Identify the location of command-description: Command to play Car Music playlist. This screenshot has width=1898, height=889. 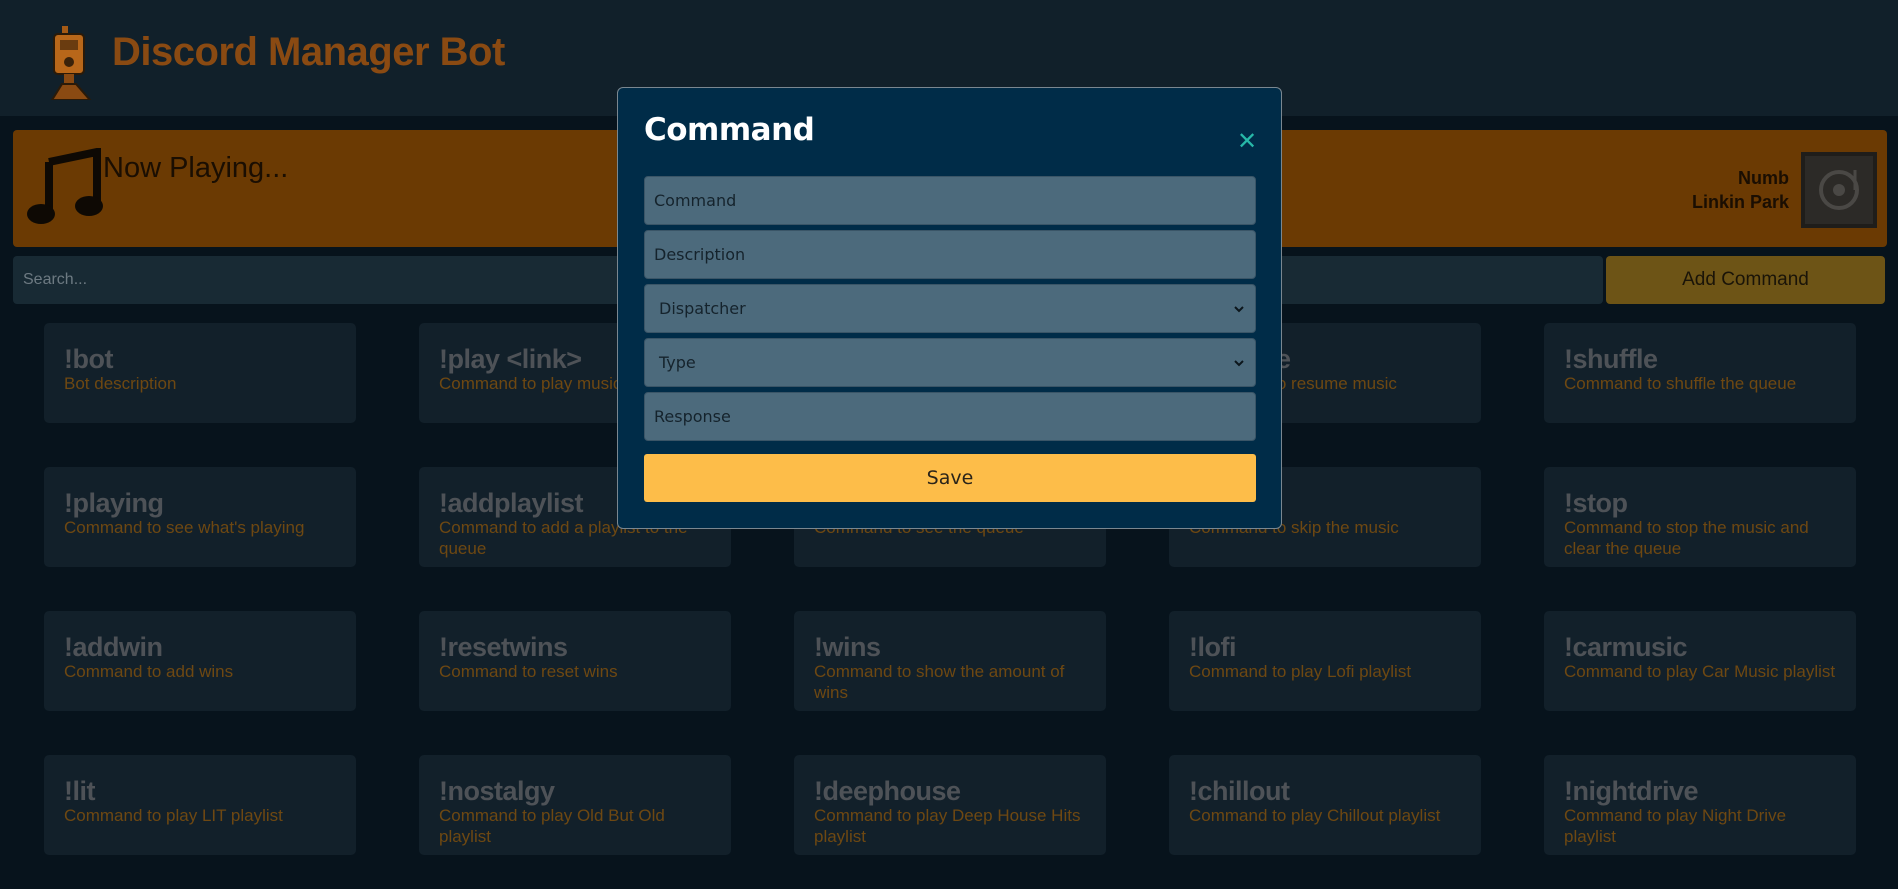
(1700, 671).